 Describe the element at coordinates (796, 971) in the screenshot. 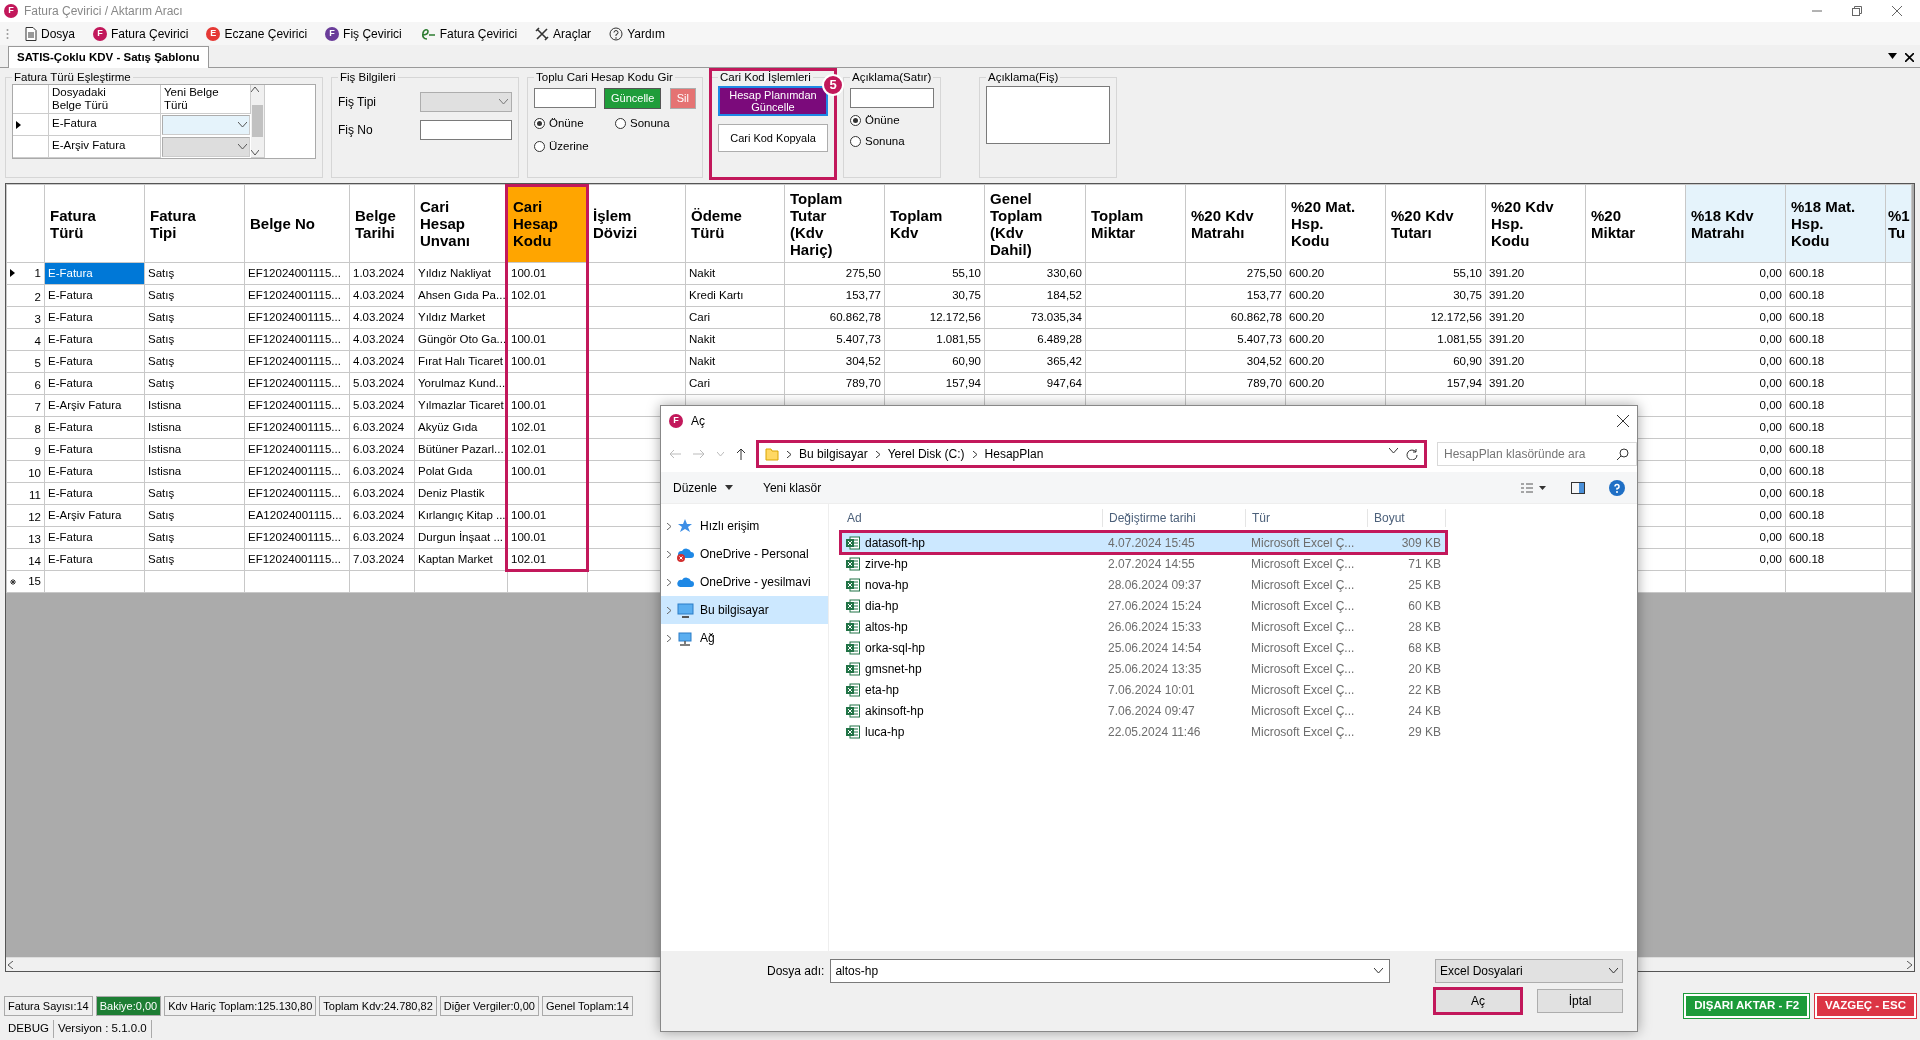

I see `field-label: Dosya adı:` at that location.